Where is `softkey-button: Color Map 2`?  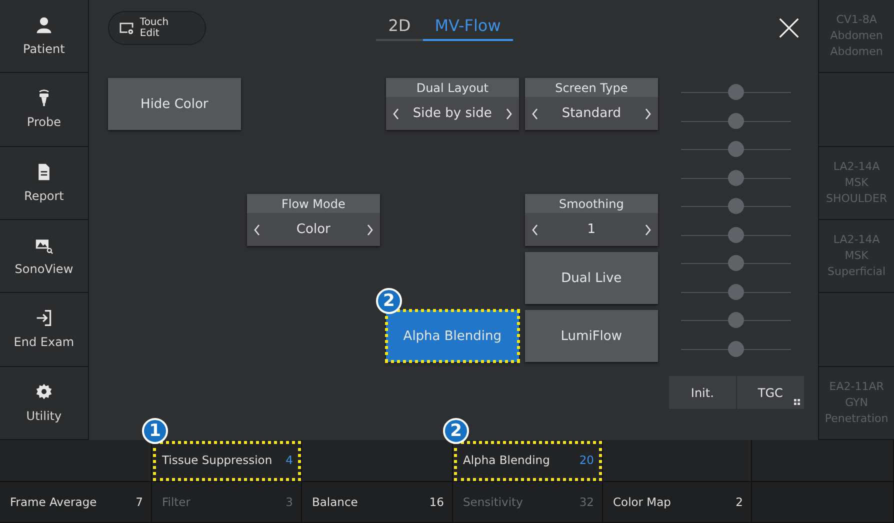
softkey-button: Color Map 2 is located at coordinates (677, 502).